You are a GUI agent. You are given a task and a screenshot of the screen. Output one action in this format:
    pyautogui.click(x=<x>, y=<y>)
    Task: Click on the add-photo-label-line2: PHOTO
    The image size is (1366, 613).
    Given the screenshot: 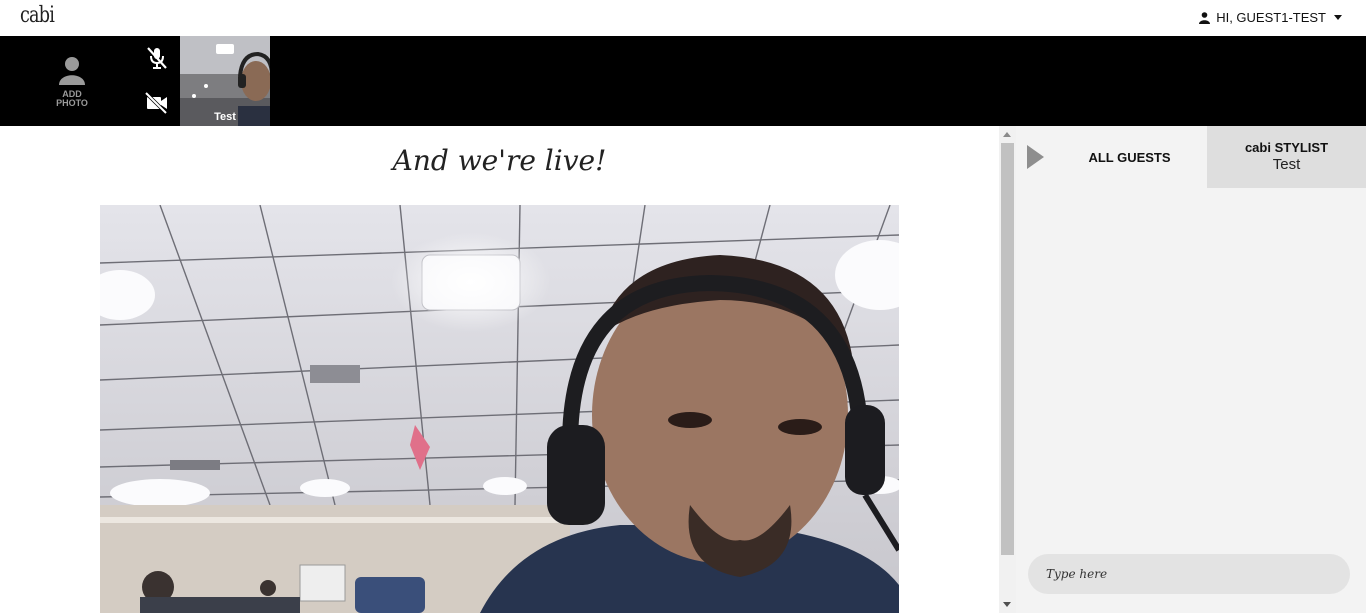 What is the action you would take?
    pyautogui.click(x=72, y=103)
    